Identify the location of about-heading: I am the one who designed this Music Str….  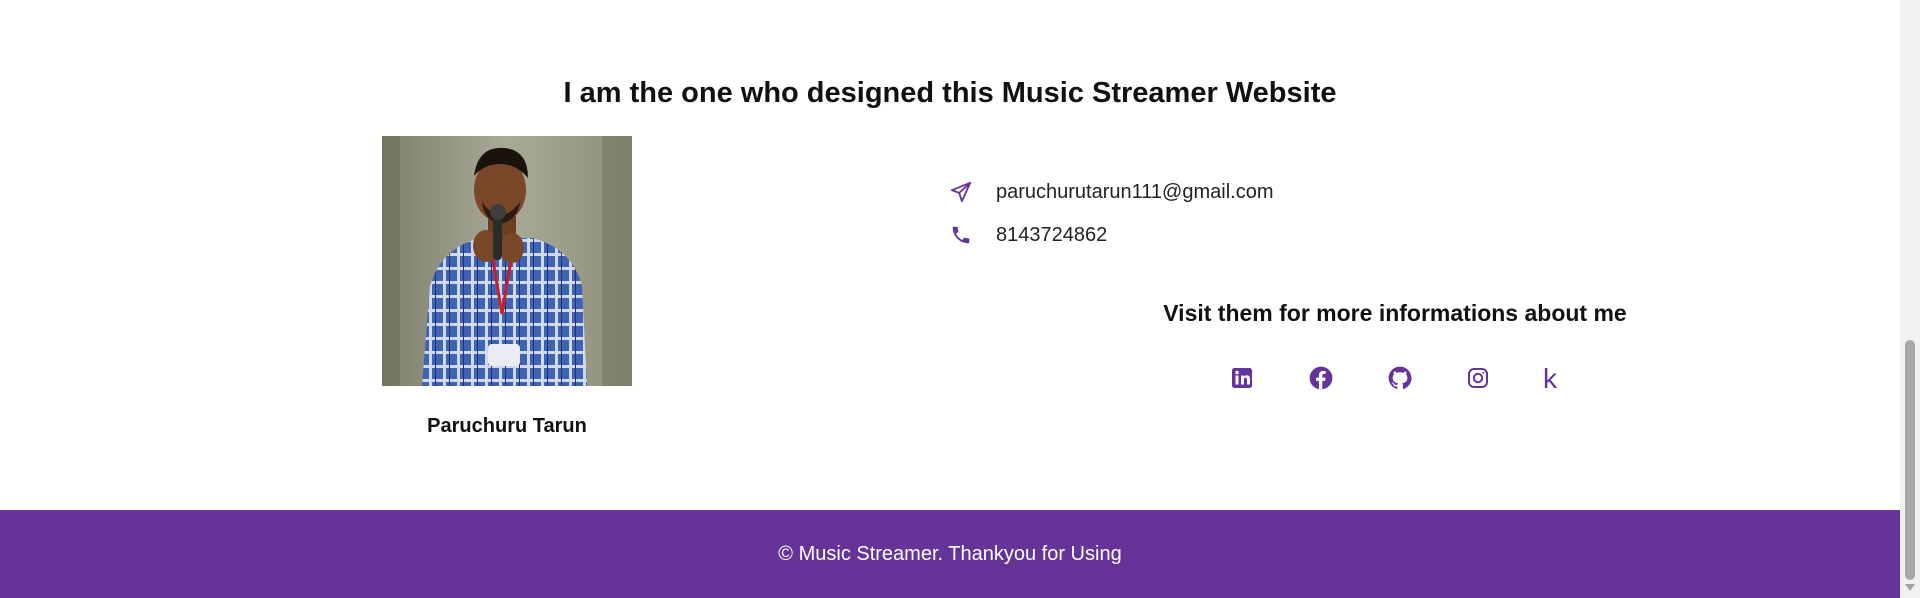
(950, 93).